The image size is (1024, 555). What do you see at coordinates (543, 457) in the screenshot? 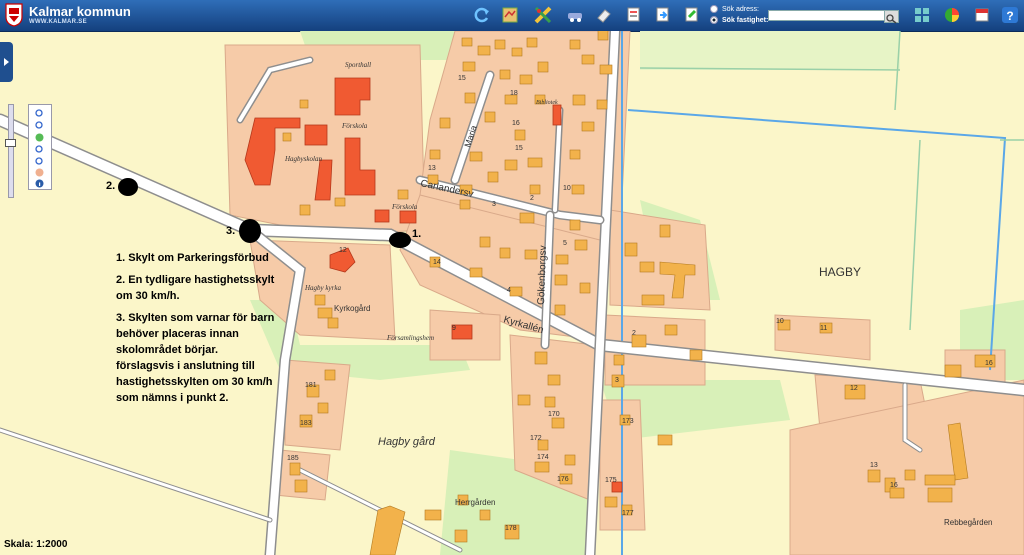
I see `svg-text: 174` at bounding box center [543, 457].